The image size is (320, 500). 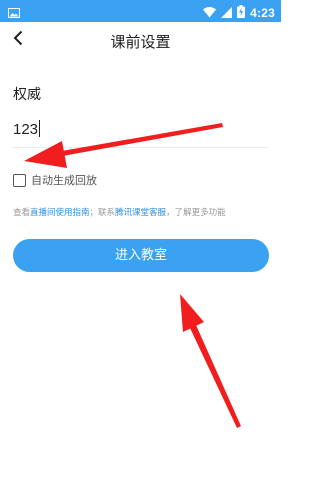 I want to click on gallery-notification-icon, so click(x=14, y=11).